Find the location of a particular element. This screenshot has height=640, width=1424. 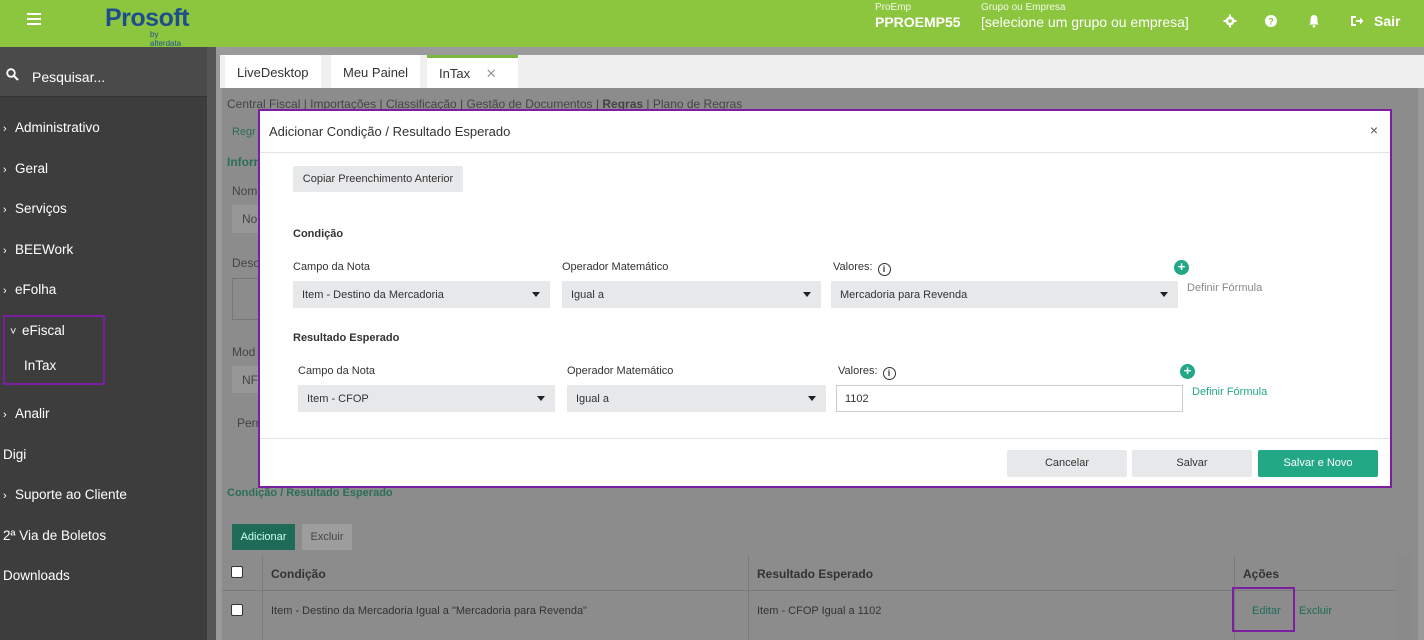

excluir-link: Excluir is located at coordinates (1315, 611).